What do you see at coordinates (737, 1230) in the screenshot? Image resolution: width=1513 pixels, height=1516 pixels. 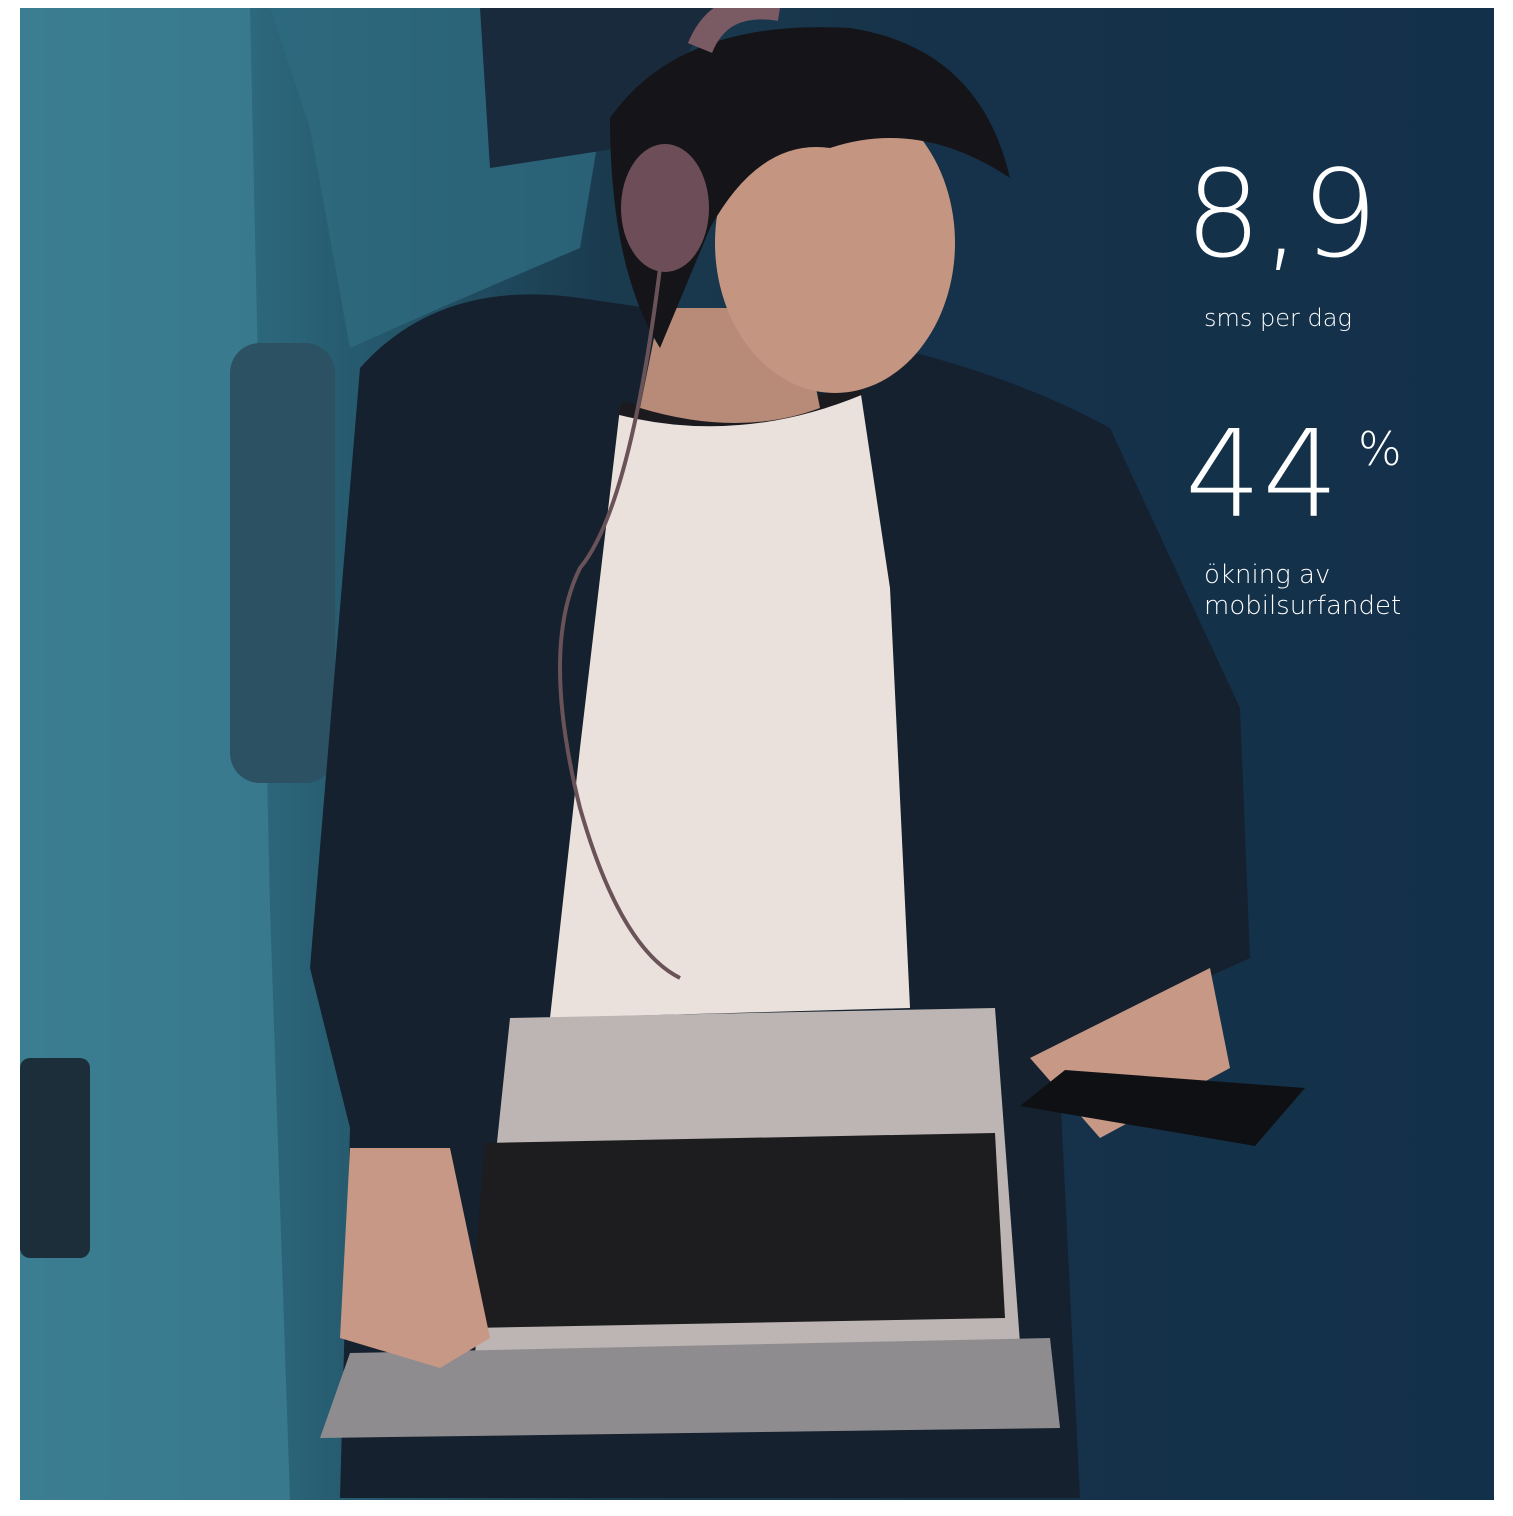 I see `laptop-keyboard` at bounding box center [737, 1230].